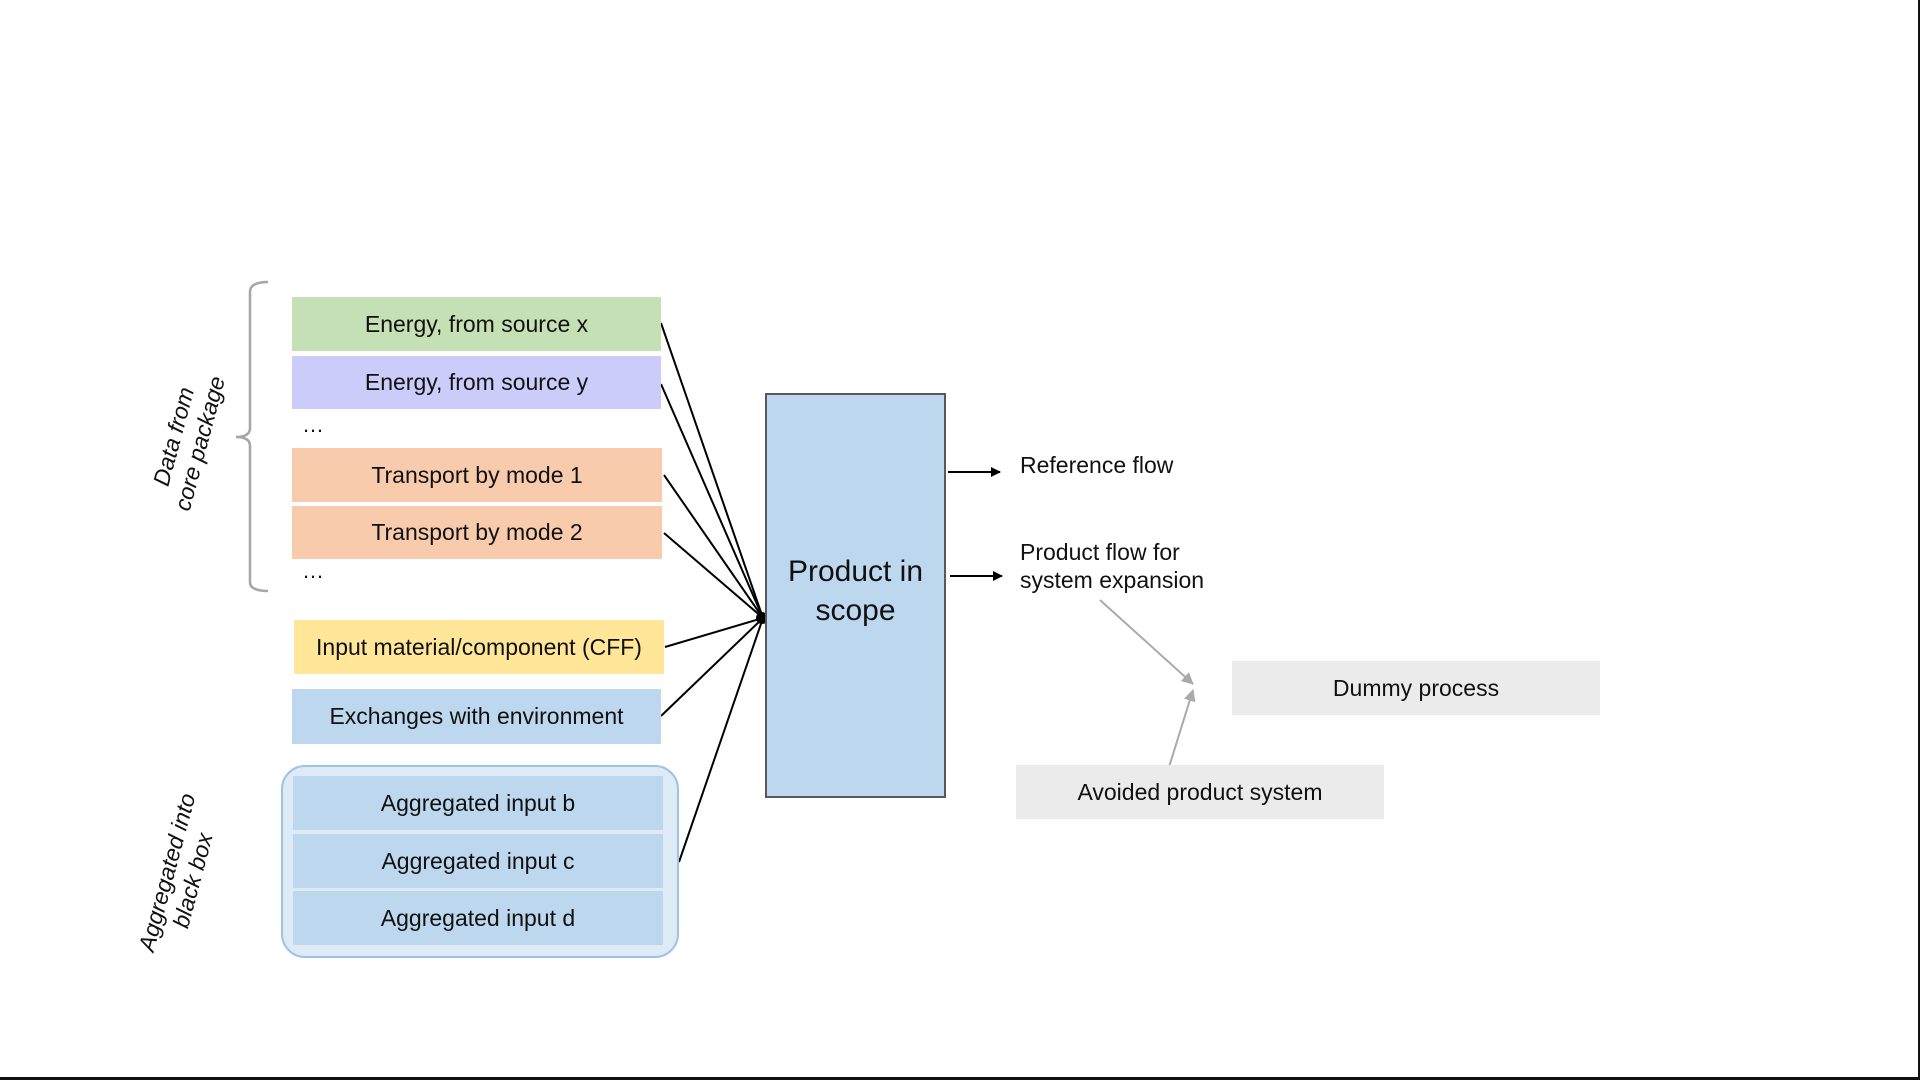 Image resolution: width=1920 pixels, height=1080 pixels. I want to click on system-expansion-label-line1: Product flow for, so click(1100, 552).